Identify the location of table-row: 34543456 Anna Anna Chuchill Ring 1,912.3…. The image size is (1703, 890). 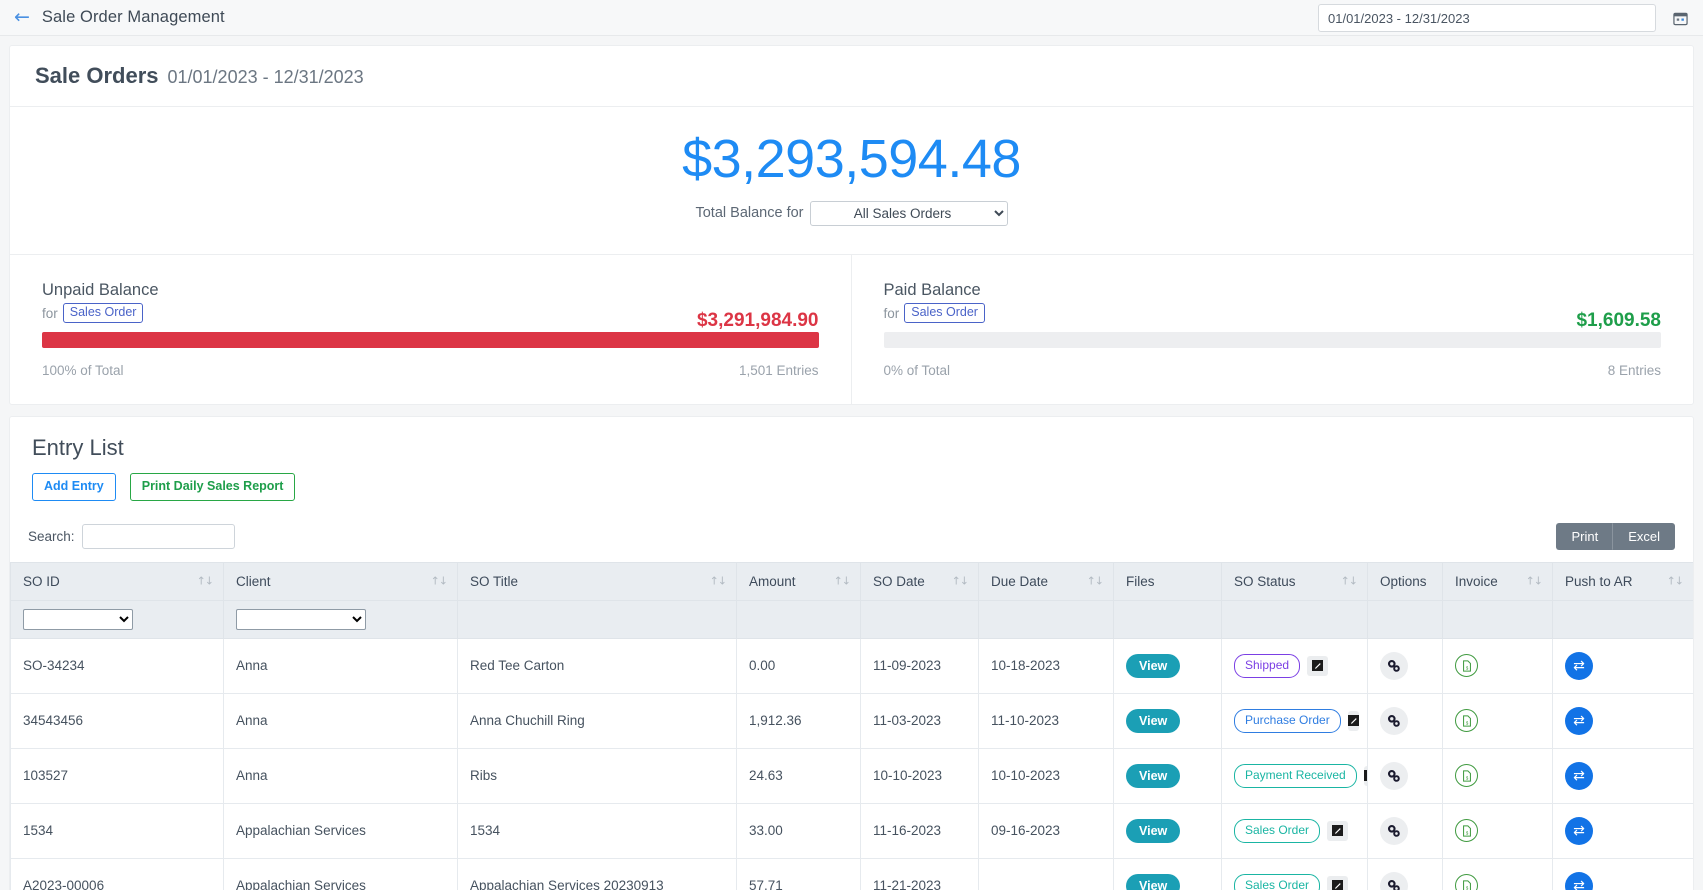
(851, 721).